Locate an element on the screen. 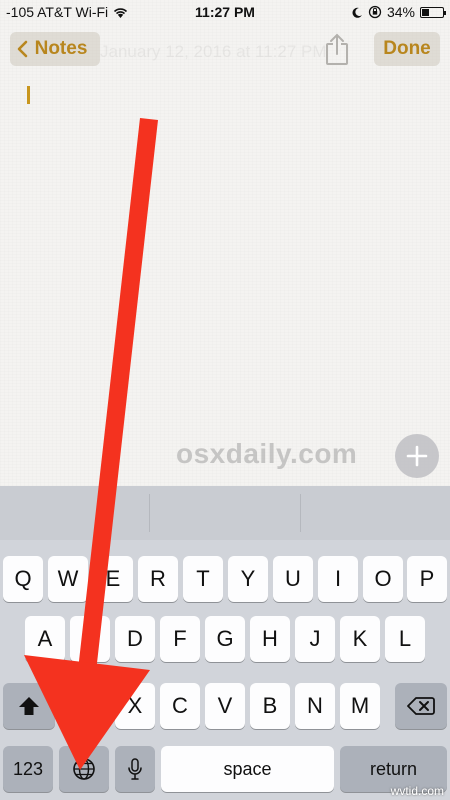  globe-icon is located at coordinates (84, 769).